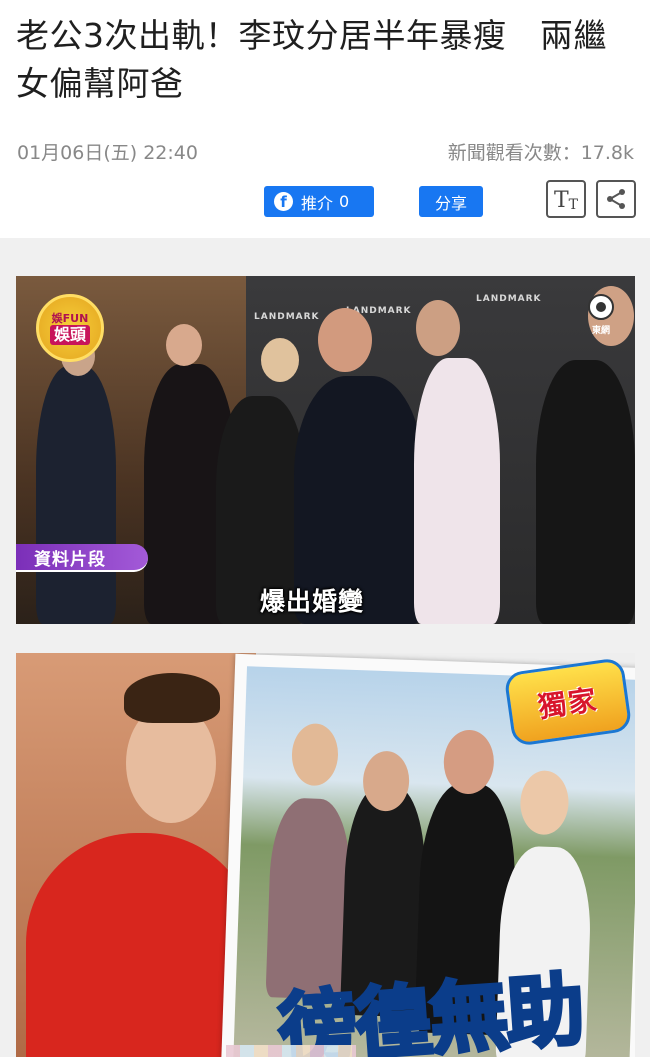 The height and width of the screenshot is (1057, 650). I want to click on share-options-button, so click(616, 199).